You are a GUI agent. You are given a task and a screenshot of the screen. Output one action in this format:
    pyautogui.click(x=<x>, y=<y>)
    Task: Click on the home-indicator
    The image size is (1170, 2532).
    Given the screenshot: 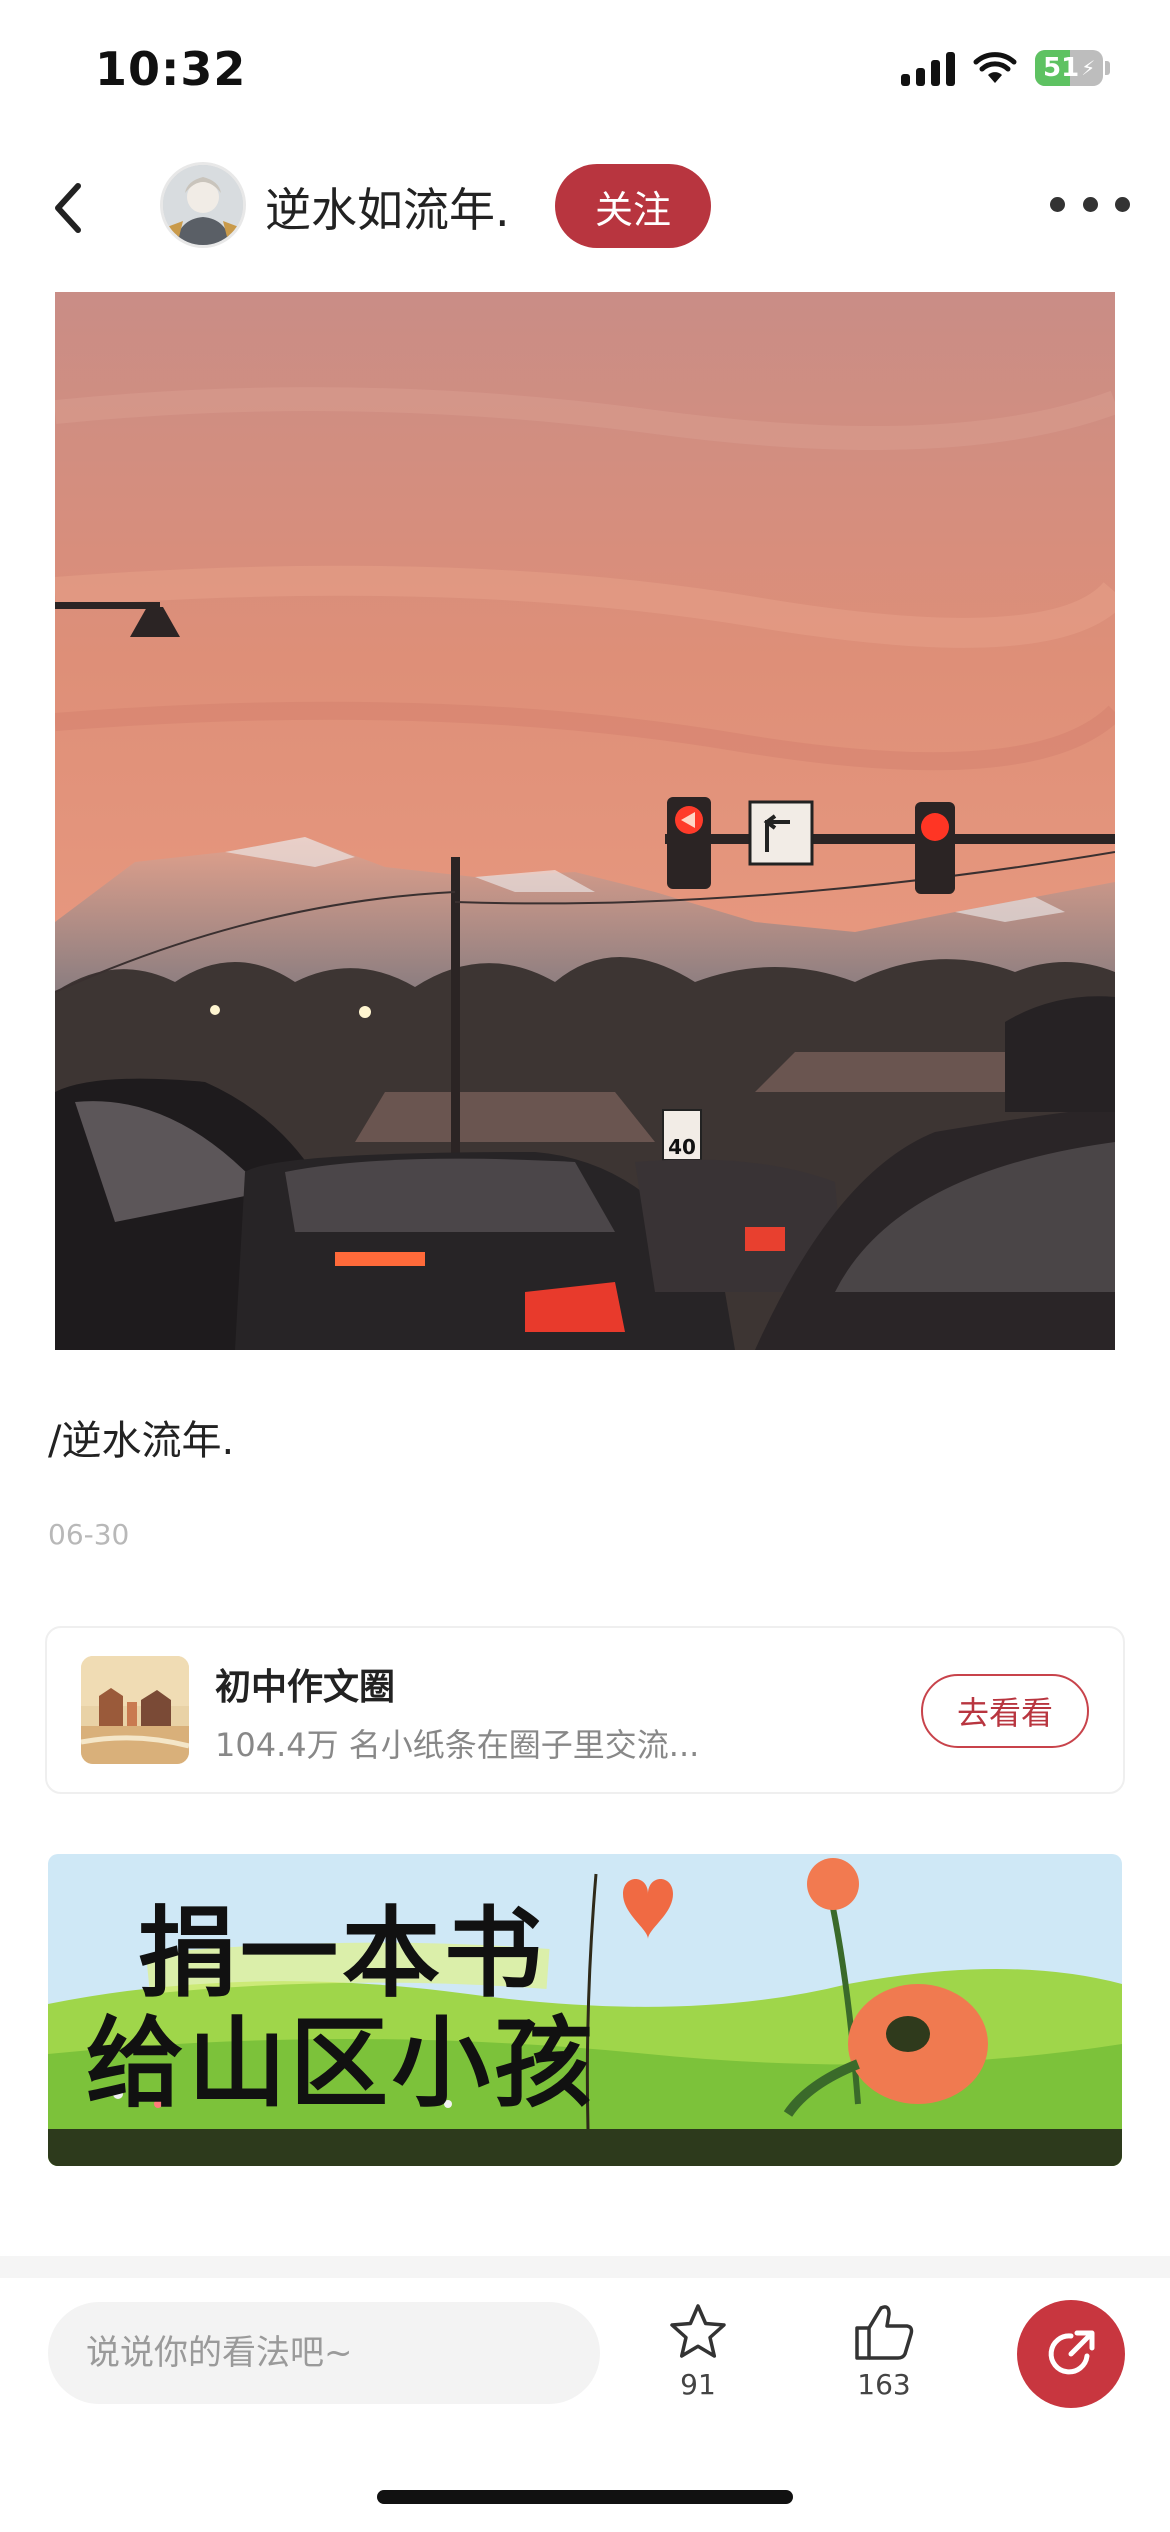 What is the action you would take?
    pyautogui.click(x=585, y=2497)
    